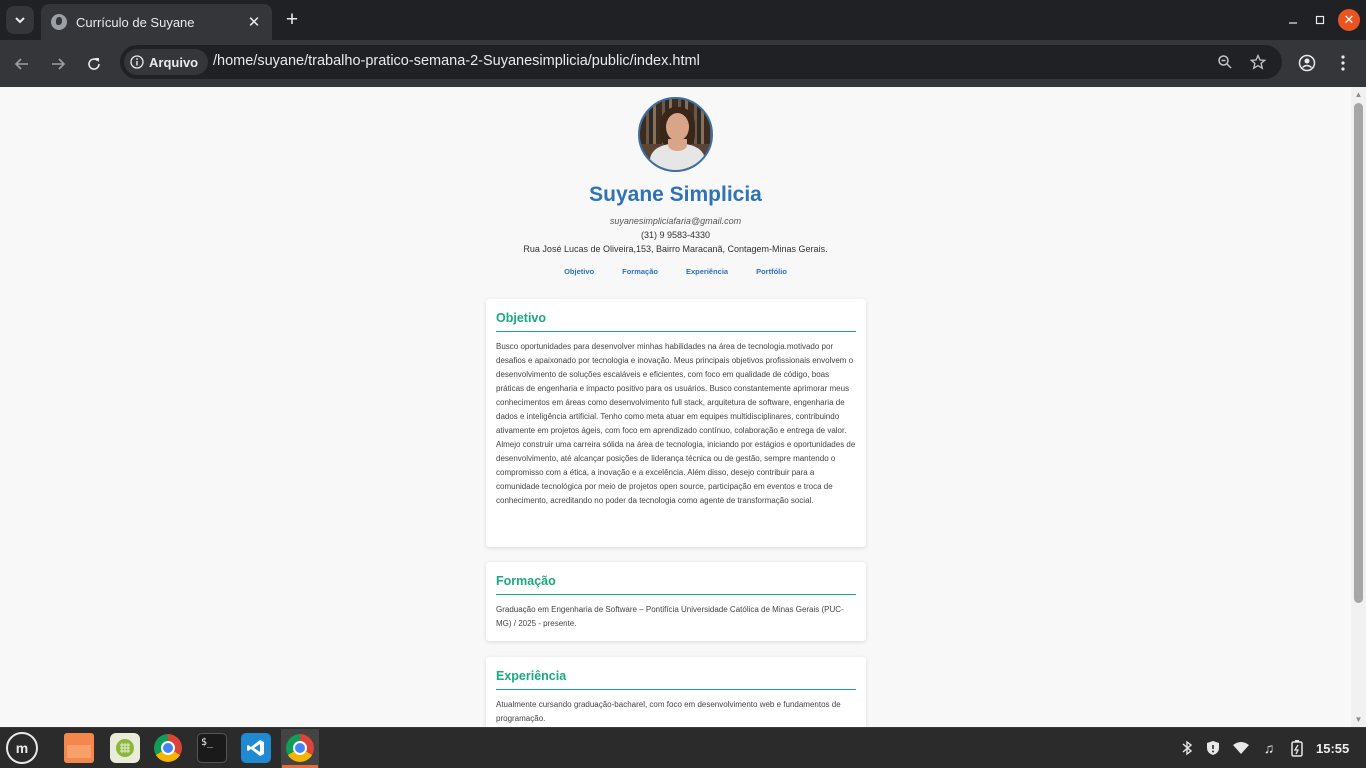 The image size is (1366, 768). I want to click on resume-phone: (31) 9 9583-4330, so click(675, 235).